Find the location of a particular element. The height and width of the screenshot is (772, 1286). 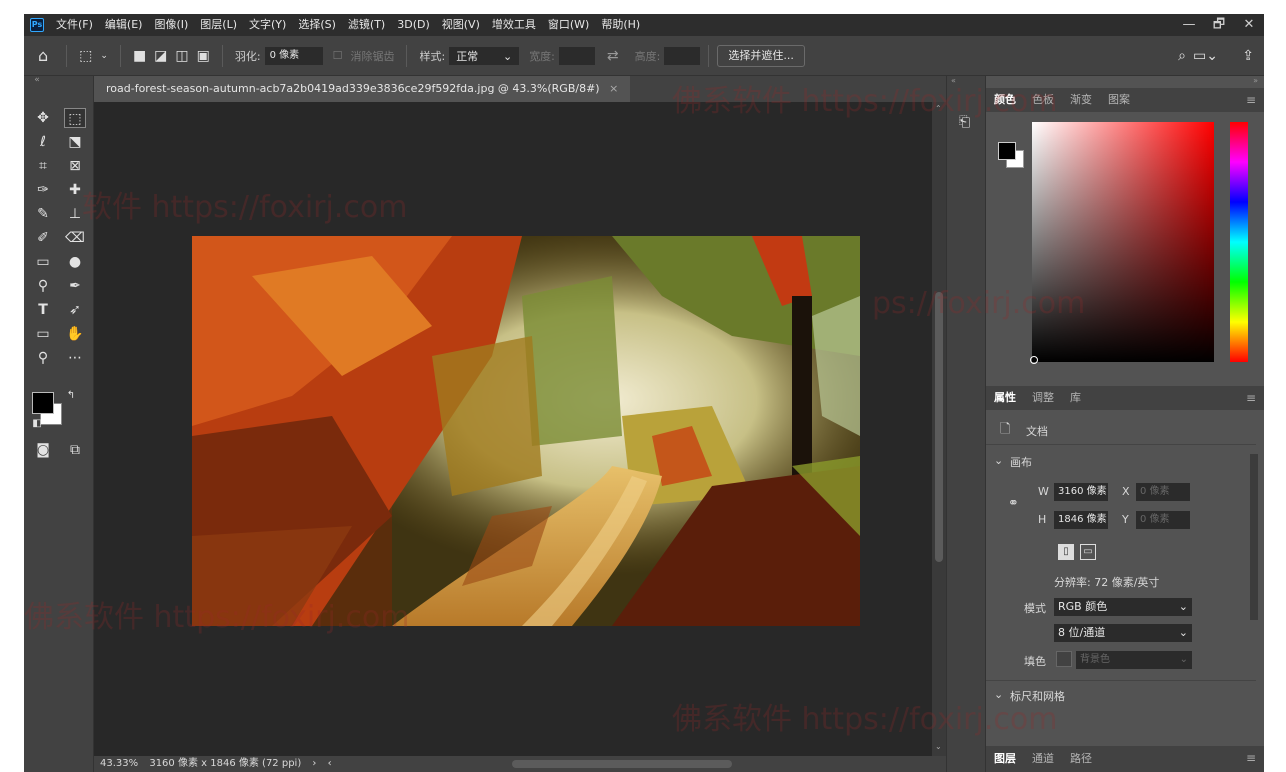

type-tool-icon: T is located at coordinates (43, 310).